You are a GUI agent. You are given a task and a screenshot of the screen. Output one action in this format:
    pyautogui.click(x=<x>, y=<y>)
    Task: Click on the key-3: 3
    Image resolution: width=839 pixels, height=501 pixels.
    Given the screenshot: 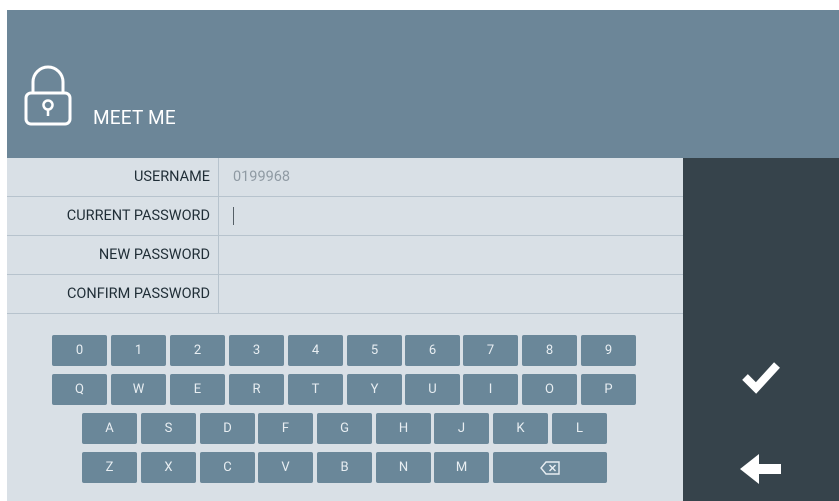 What is the action you would take?
    pyautogui.click(x=256, y=350)
    